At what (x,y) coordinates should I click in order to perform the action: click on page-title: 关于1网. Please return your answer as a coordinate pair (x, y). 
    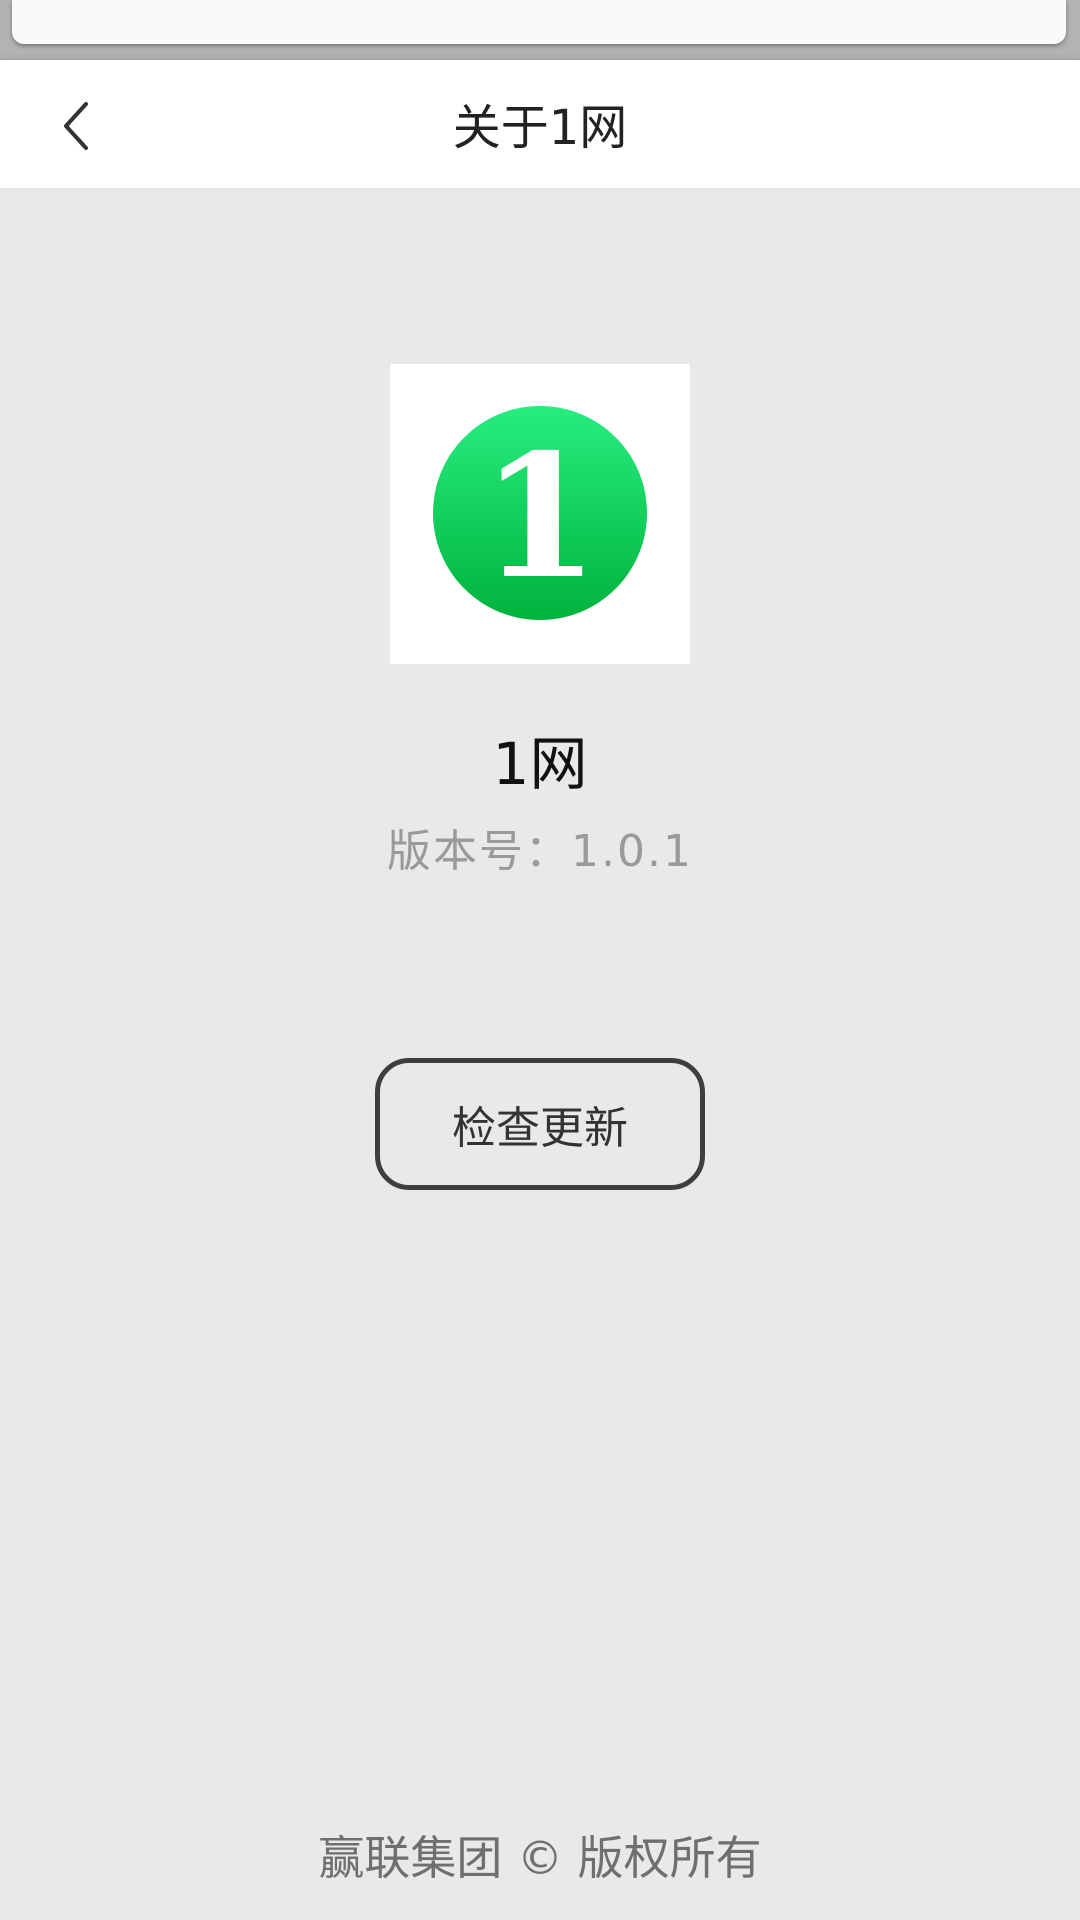
    Looking at the image, I should click on (540, 128).